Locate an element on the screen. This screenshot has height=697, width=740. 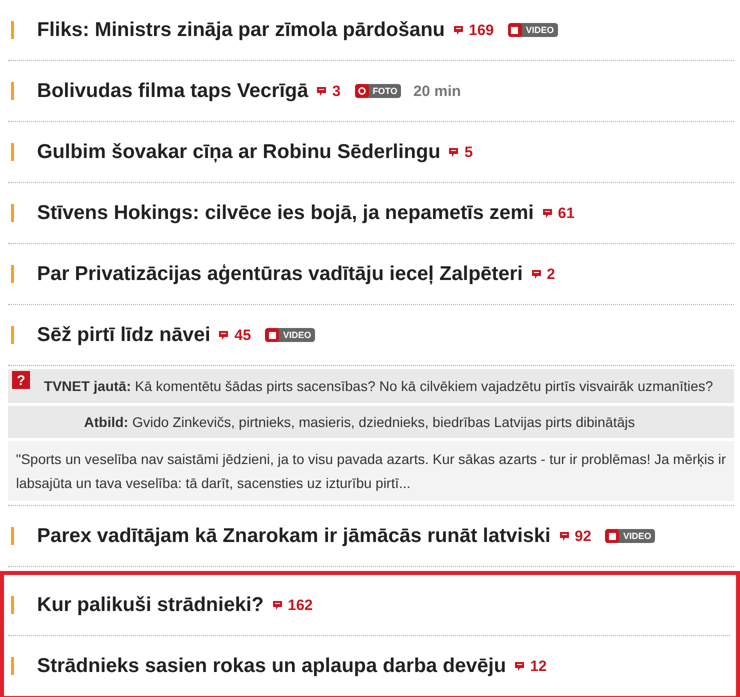
comment-count: 92 is located at coordinates (575, 536).